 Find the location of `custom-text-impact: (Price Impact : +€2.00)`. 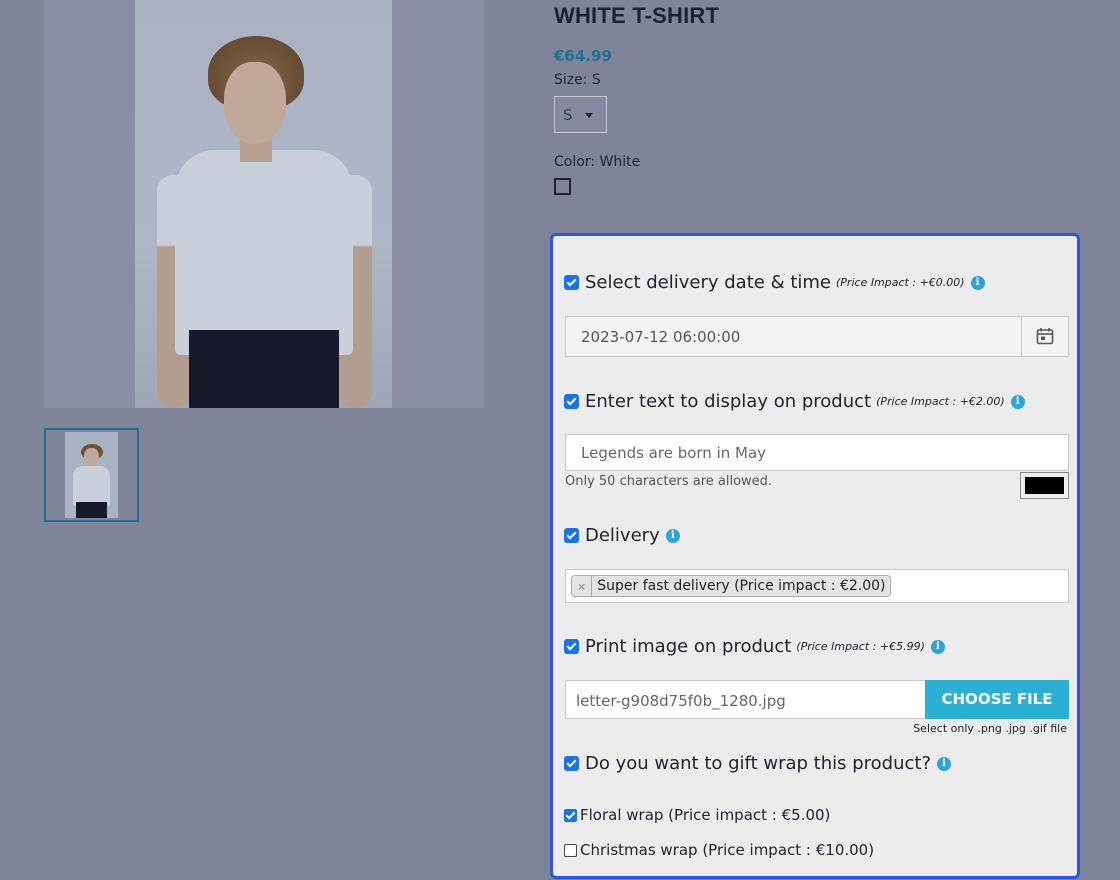

custom-text-impact: (Price Impact : +€2.00) is located at coordinates (940, 401).